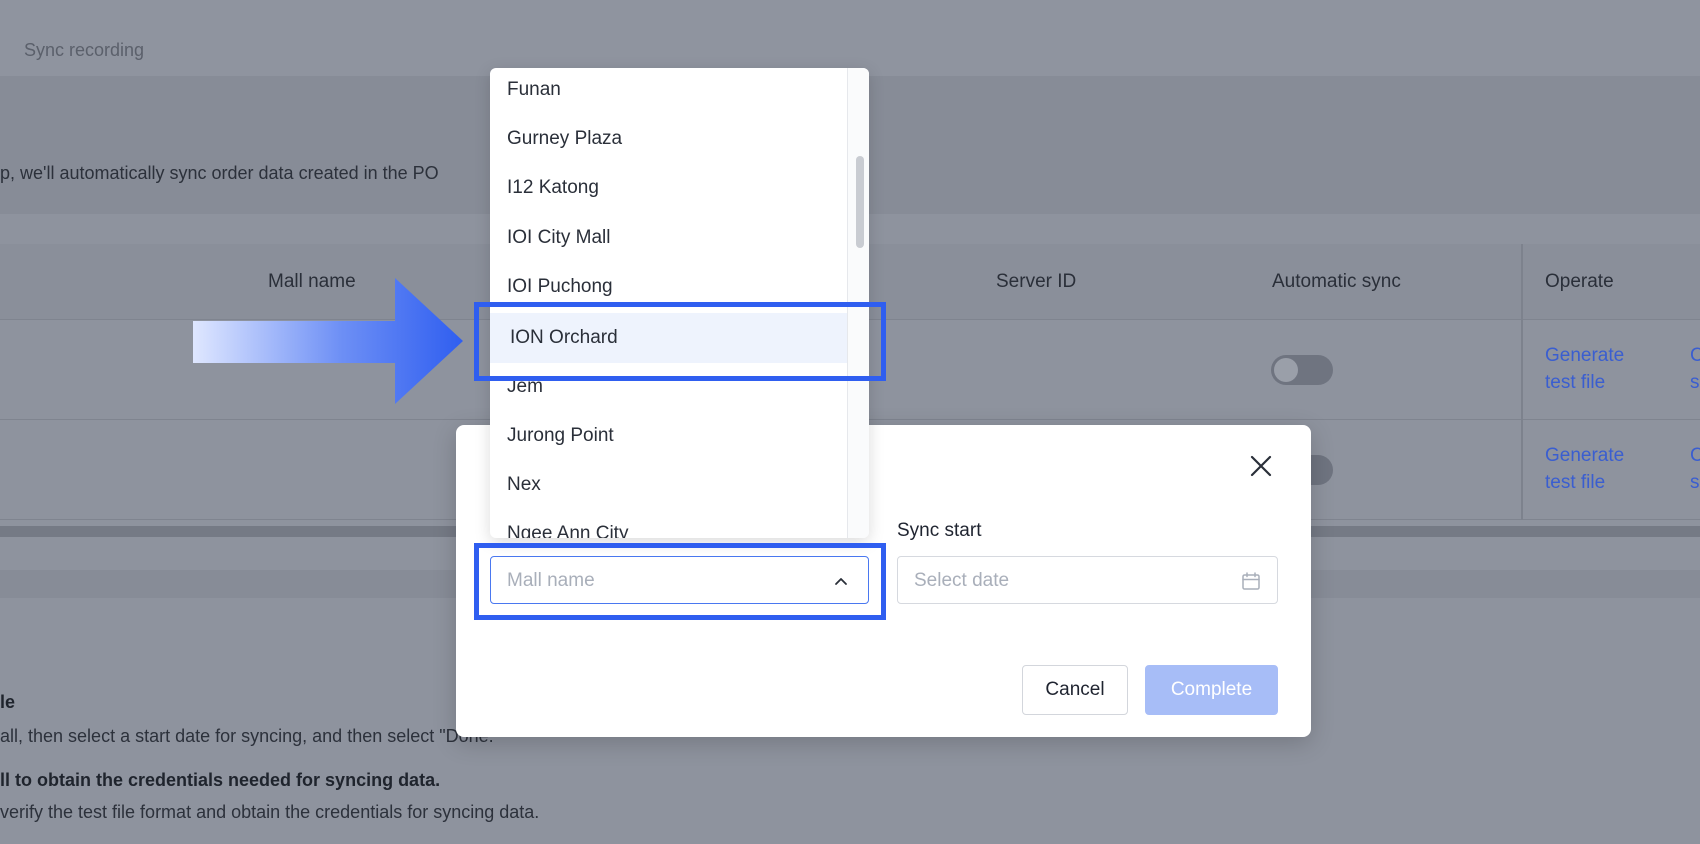  I want to click on operate-column-divider, so click(1610, 382).